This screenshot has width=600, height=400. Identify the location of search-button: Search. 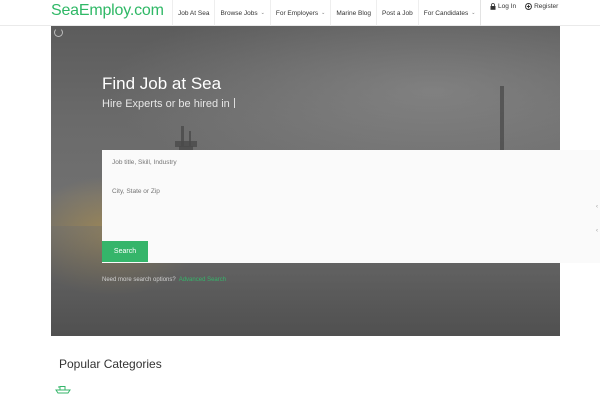
(125, 251).